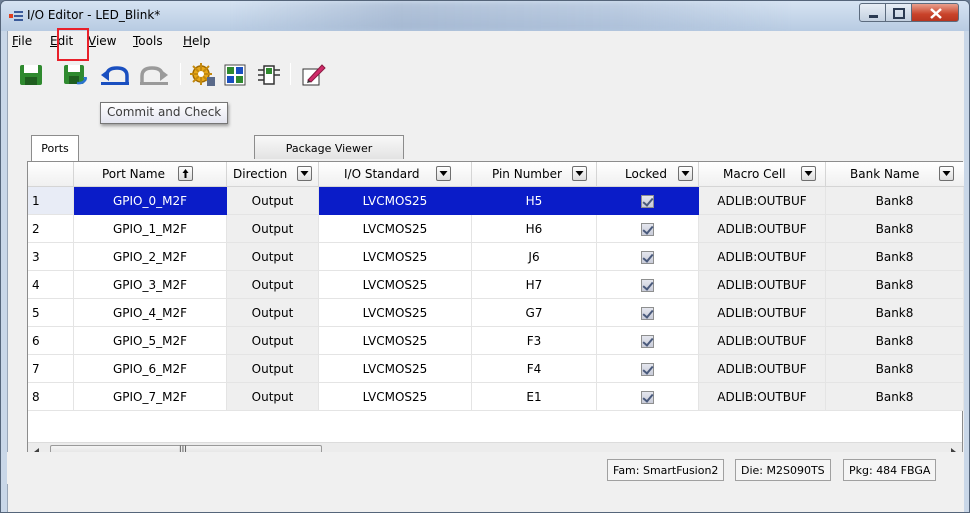 The width and height of the screenshot is (970, 513). What do you see at coordinates (150, 341) in the screenshot?
I see `cell-port-name: GPIO_5_M2F` at bounding box center [150, 341].